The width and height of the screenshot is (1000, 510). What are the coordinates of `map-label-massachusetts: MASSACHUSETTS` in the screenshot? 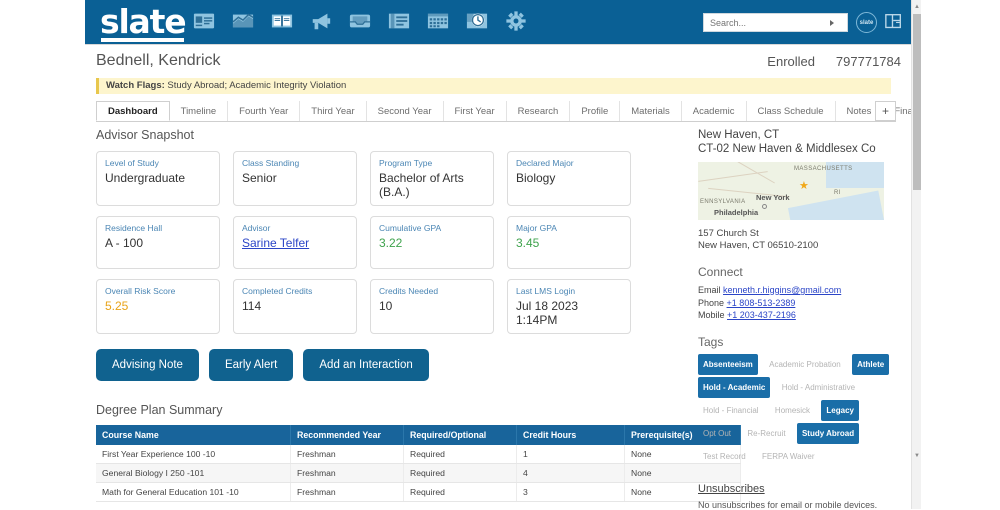 It's located at (823, 169).